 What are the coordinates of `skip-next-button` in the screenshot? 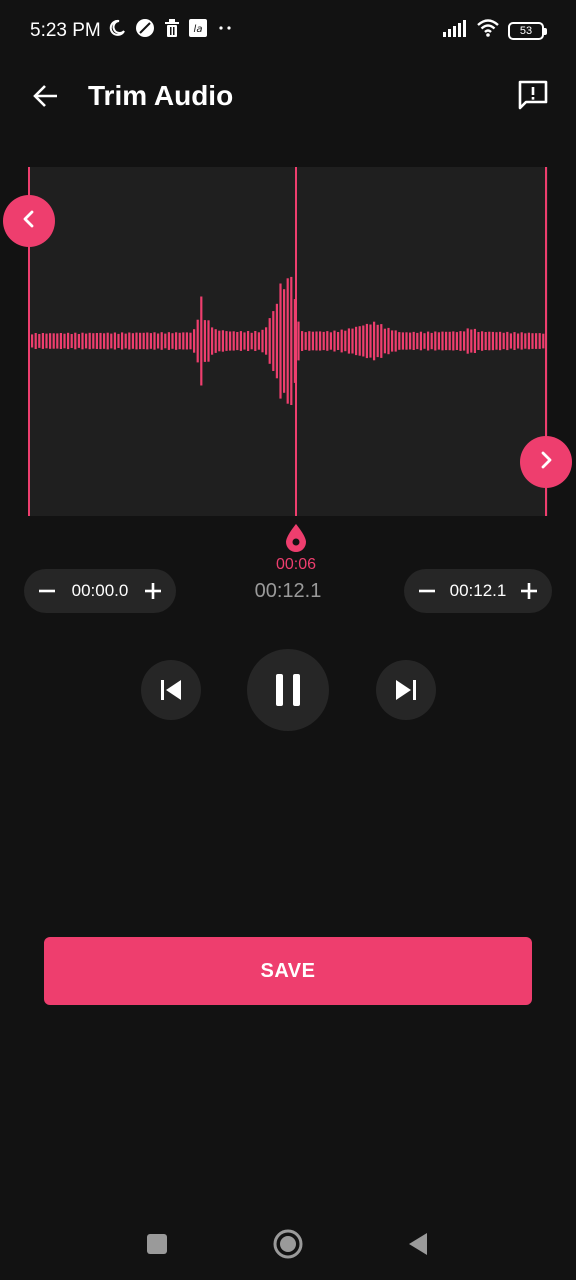 It's located at (406, 690).